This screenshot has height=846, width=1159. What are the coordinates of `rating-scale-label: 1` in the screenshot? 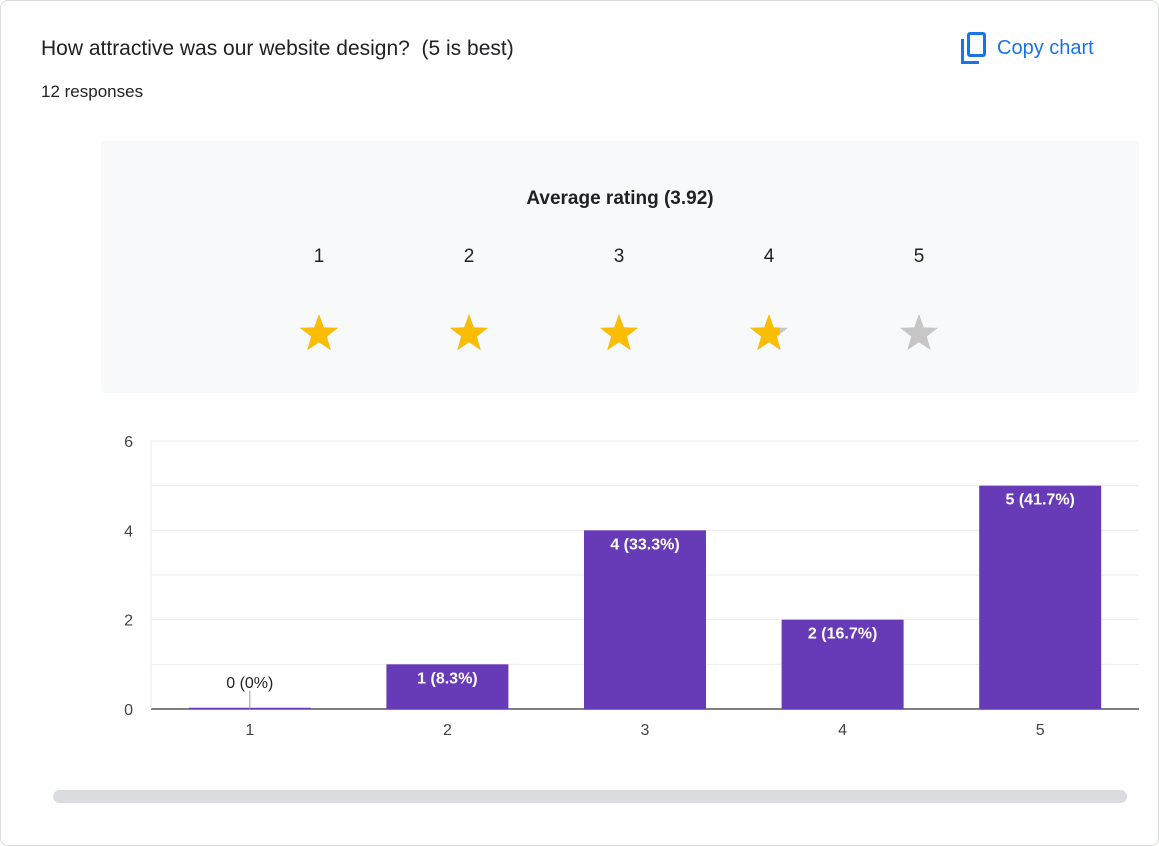 It's located at (319, 256).